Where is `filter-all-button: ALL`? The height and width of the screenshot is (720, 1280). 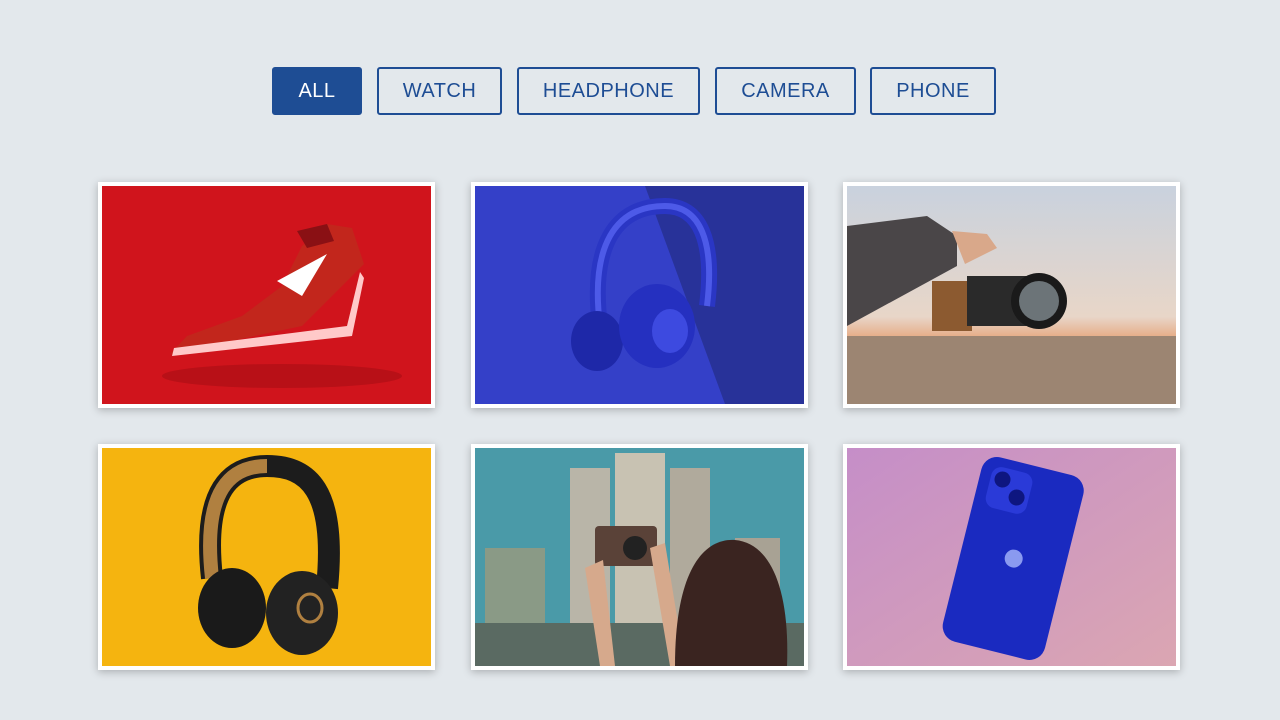 filter-all-button: ALL is located at coordinates (317, 91).